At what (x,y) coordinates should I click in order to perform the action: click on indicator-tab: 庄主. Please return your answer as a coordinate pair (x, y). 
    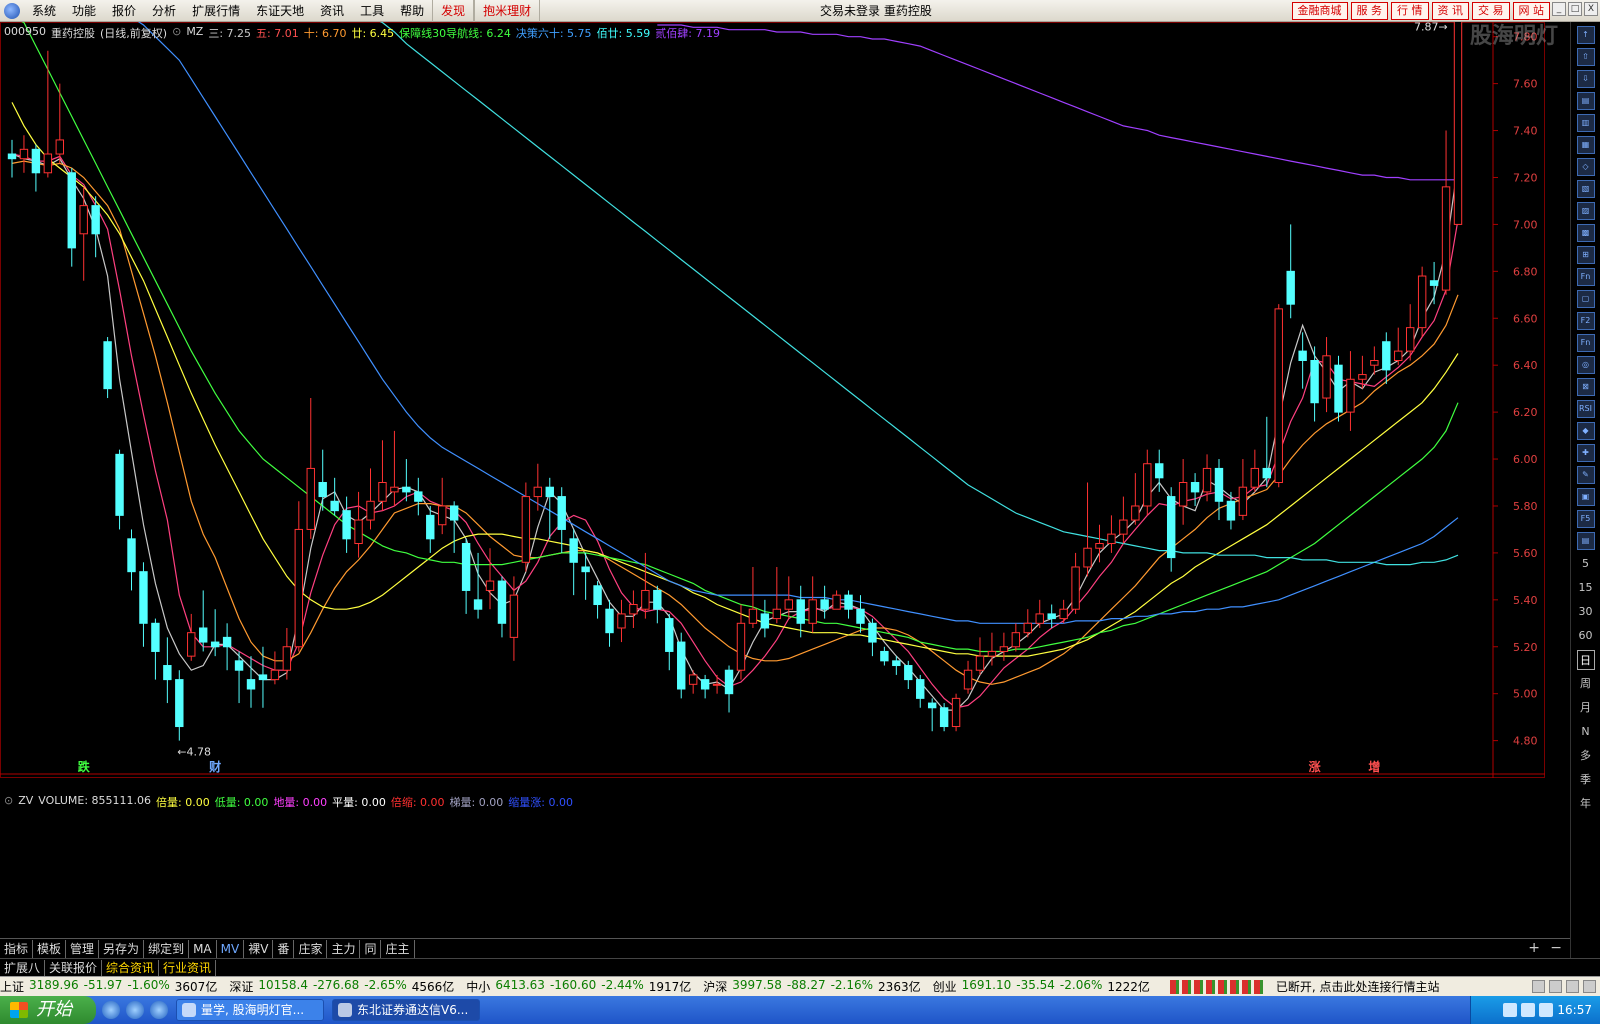
    Looking at the image, I should click on (398, 948).